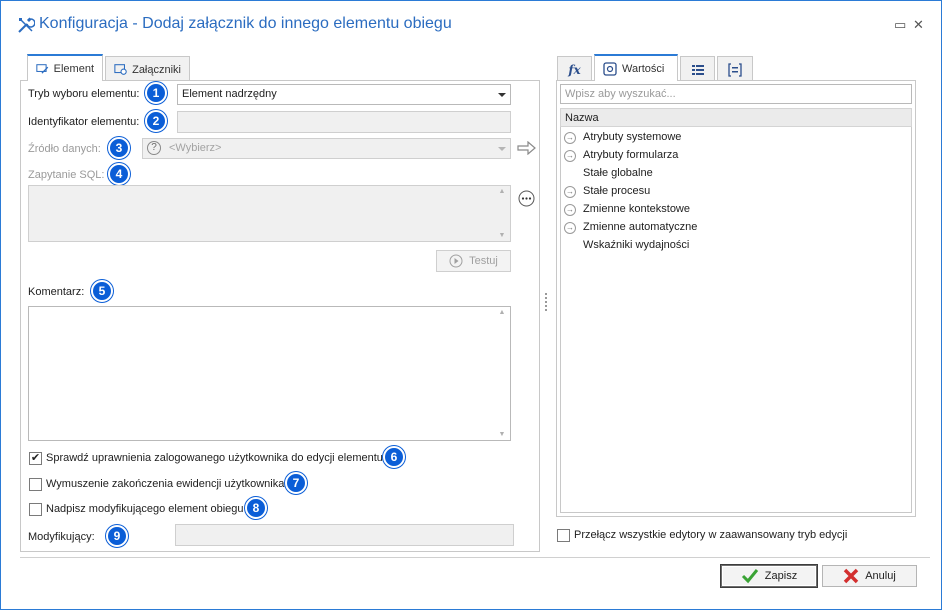 The width and height of the screenshot is (942, 610). I want to click on tree-item: Stałe globalne, so click(618, 173).